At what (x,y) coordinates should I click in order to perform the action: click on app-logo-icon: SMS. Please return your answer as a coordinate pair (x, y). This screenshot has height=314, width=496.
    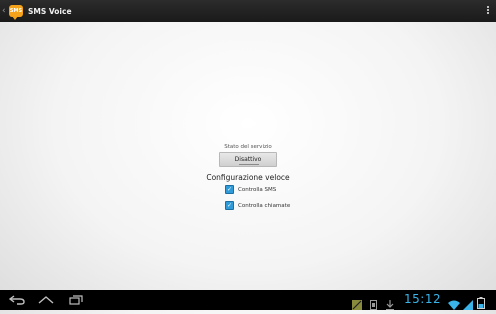
    Looking at the image, I should click on (16, 12).